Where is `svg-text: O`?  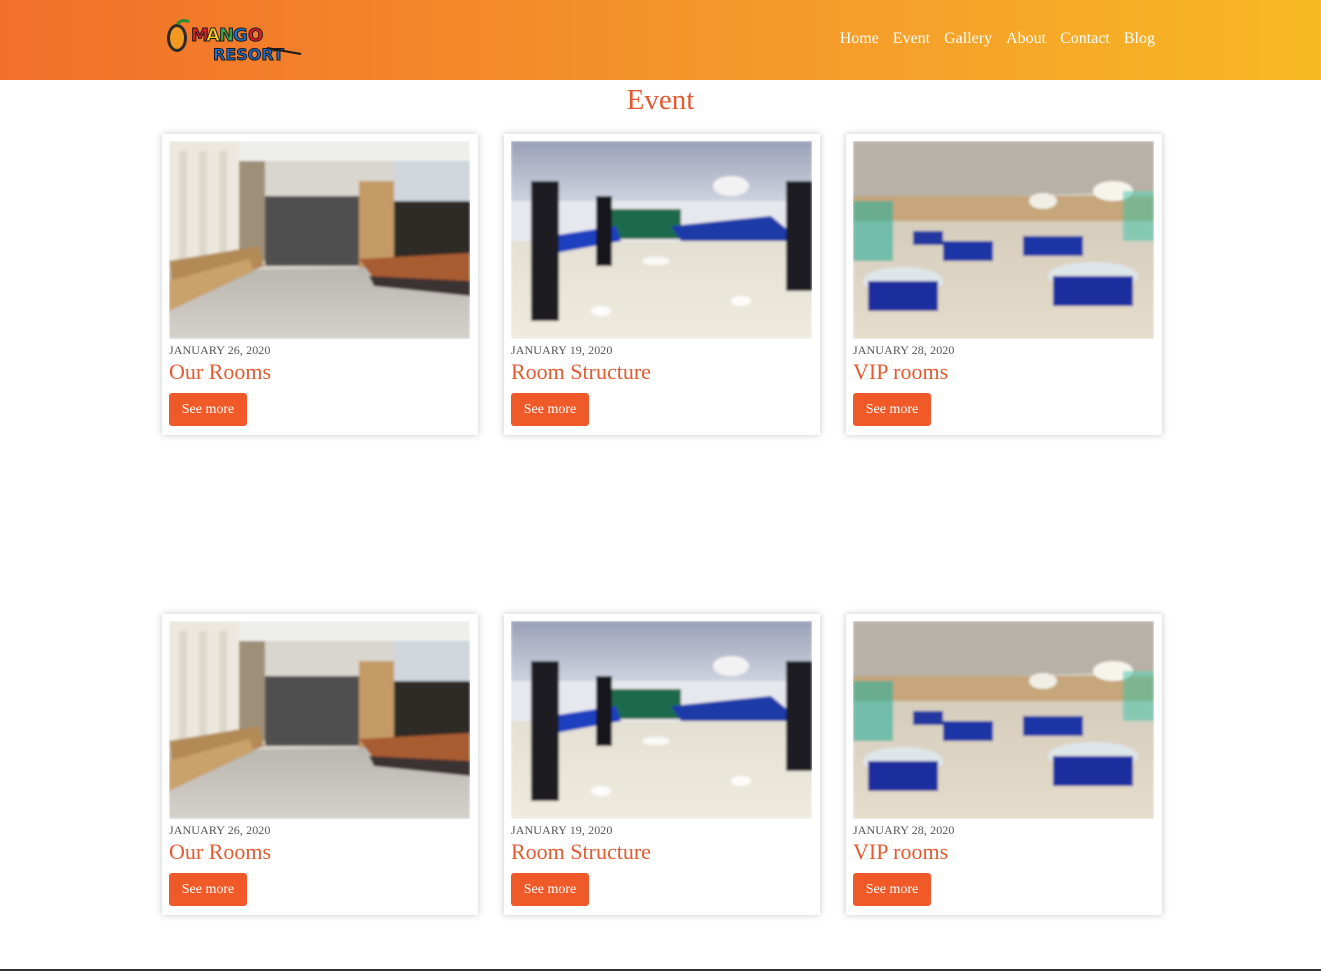 svg-text: O is located at coordinates (255, 35).